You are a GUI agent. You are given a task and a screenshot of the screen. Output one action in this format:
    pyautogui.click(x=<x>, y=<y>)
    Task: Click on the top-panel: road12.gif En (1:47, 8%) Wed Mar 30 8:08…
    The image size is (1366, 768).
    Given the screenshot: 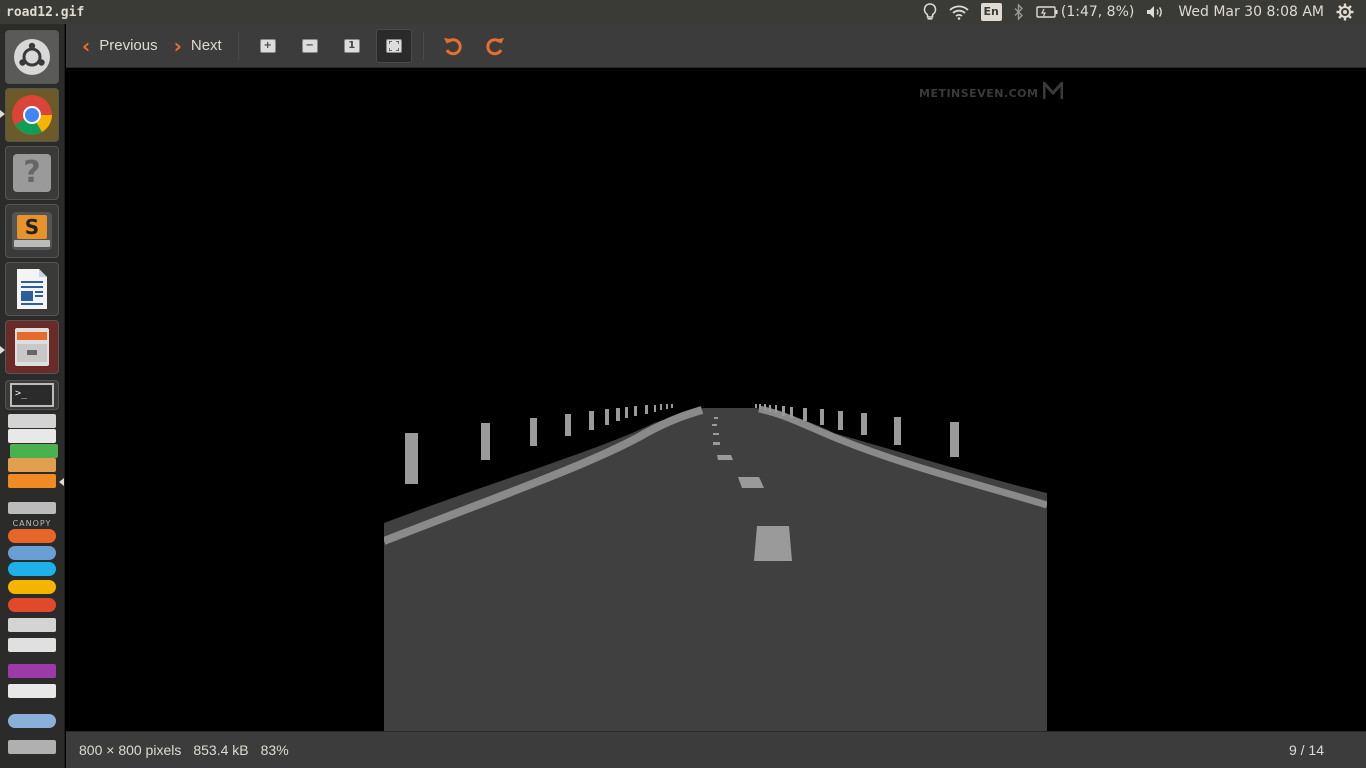 What is the action you would take?
    pyautogui.click(x=683, y=12)
    